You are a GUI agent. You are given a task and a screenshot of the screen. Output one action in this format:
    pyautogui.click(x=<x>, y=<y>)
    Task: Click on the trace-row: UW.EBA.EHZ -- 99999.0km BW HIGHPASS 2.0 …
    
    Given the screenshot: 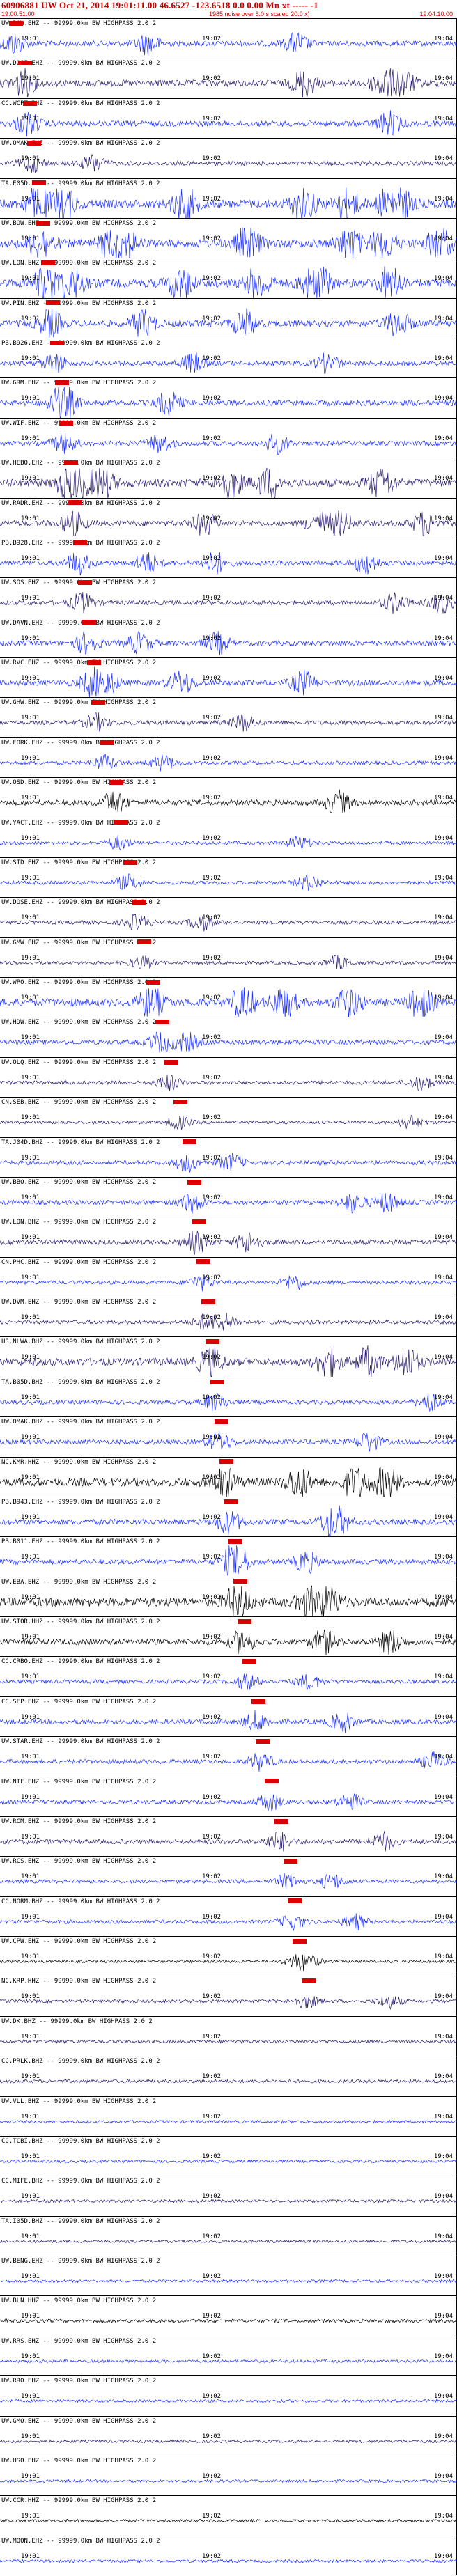 What is the action you would take?
    pyautogui.click(x=228, y=1596)
    